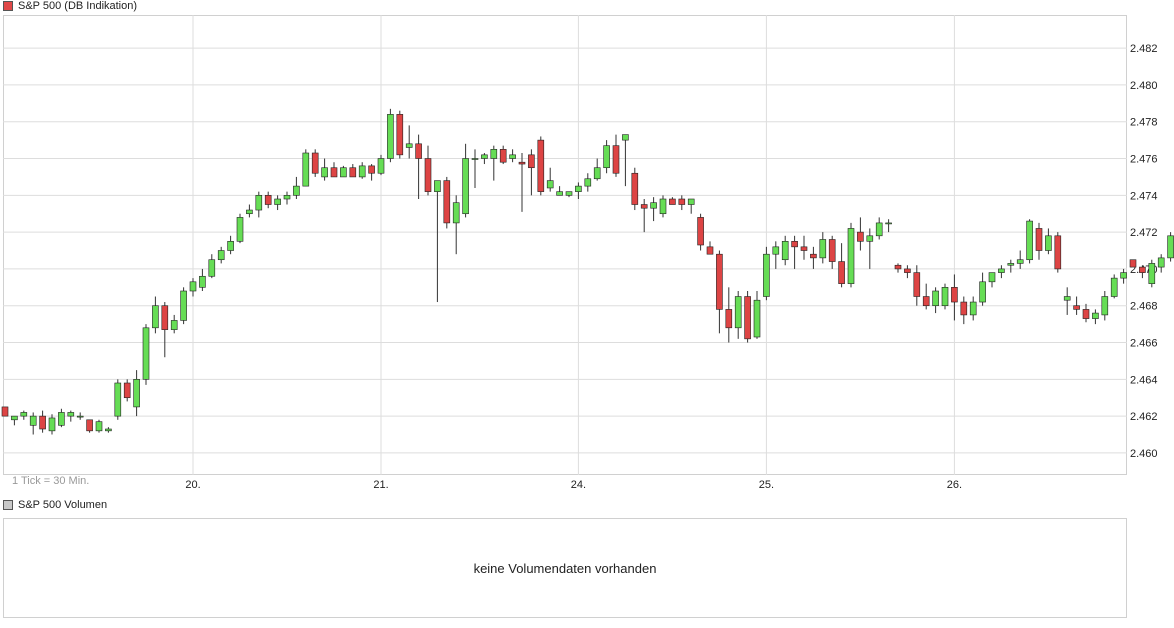  I want to click on y-tick-label: 2.460, so click(1144, 454).